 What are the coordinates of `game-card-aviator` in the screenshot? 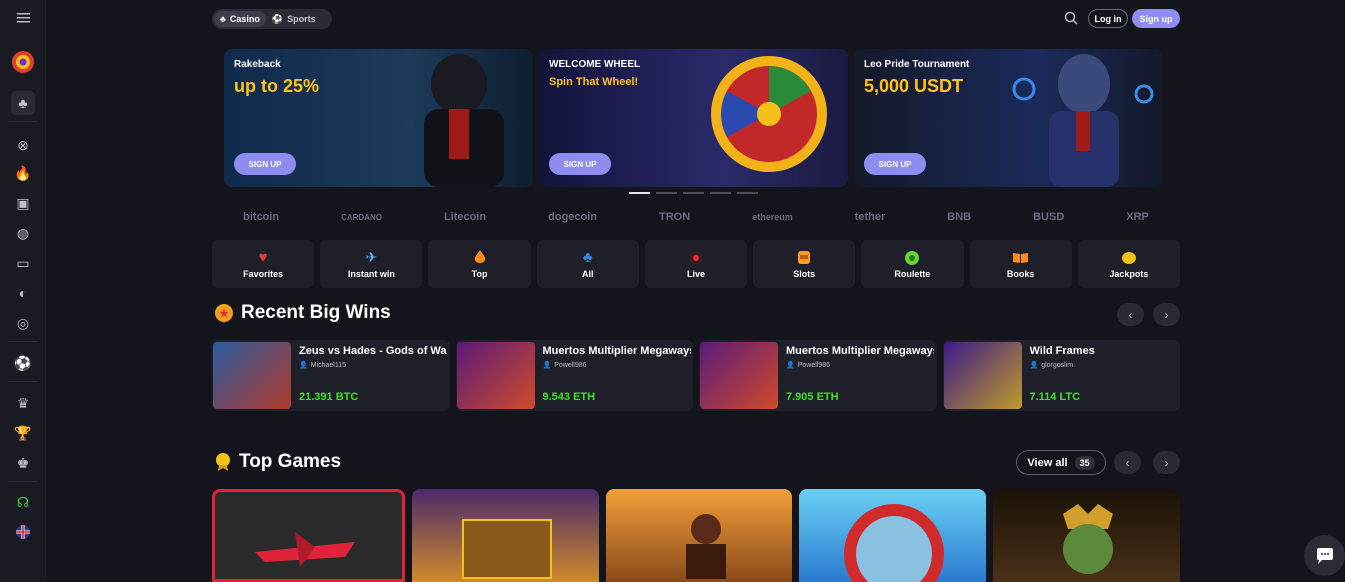 It's located at (308, 535).